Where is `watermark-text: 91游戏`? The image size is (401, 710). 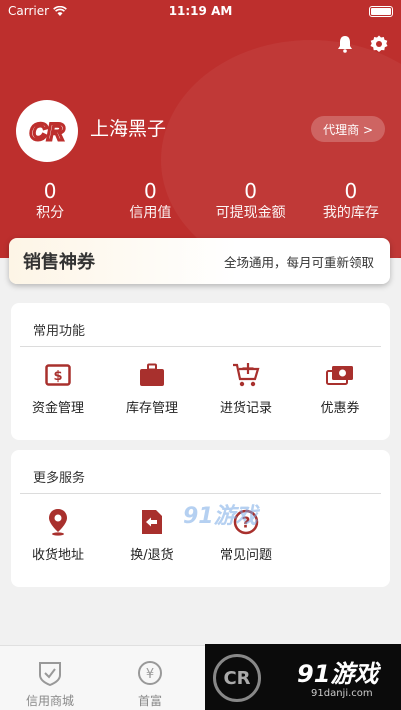
watermark-text: 91游戏 is located at coordinates (220, 516).